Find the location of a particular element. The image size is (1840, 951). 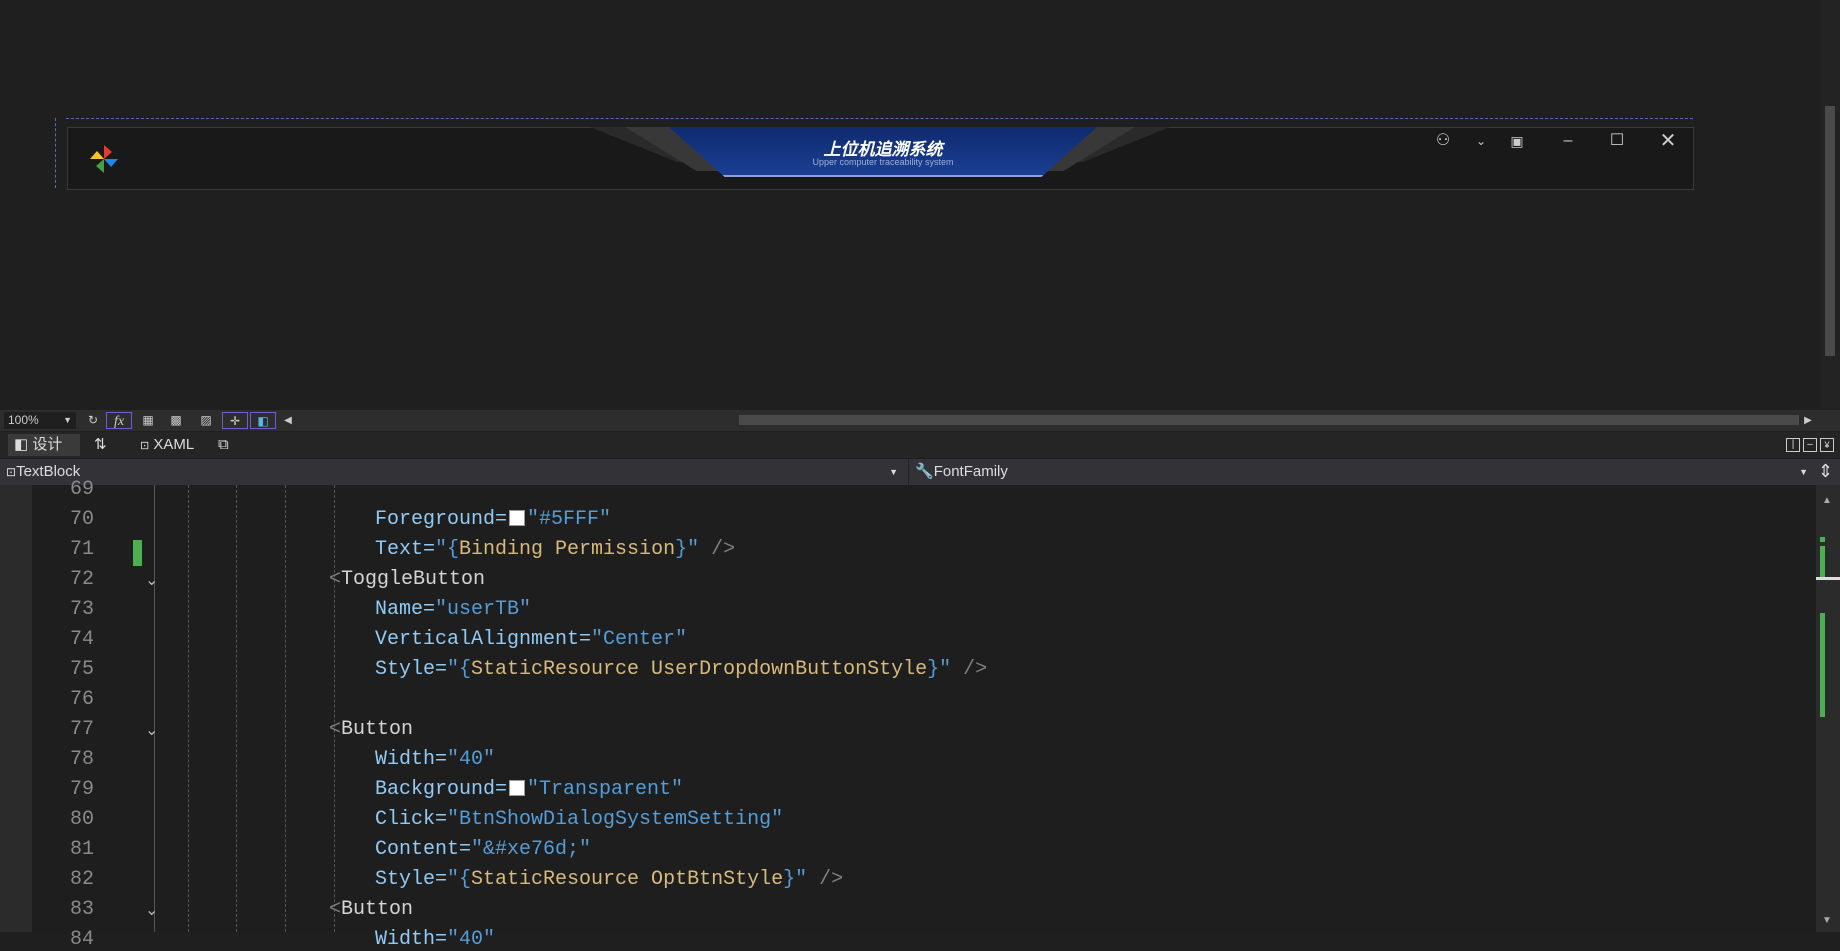

refresh-icon: ↻ is located at coordinates (93, 420).